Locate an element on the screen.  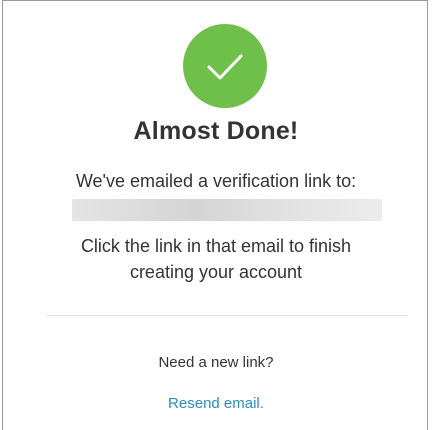
page-title: Almost Done! is located at coordinates (216, 131).